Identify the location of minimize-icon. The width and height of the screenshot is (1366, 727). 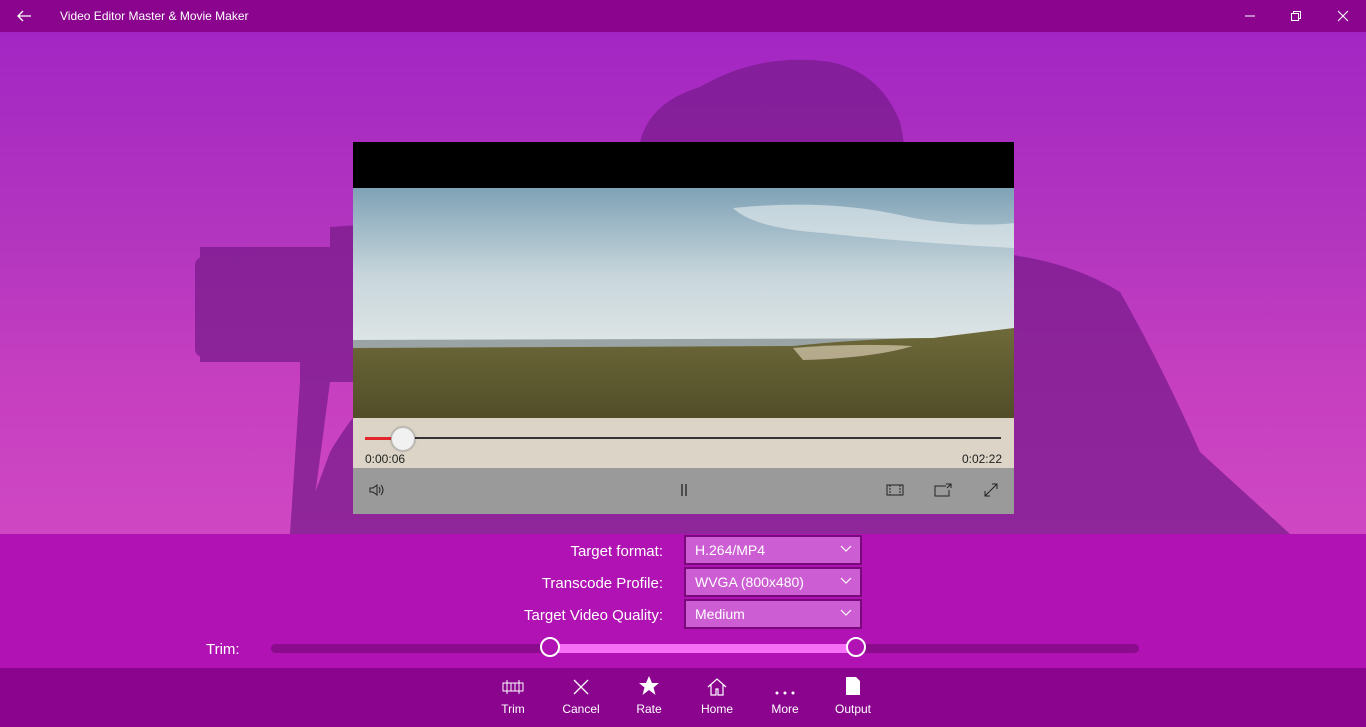
(1250, 16).